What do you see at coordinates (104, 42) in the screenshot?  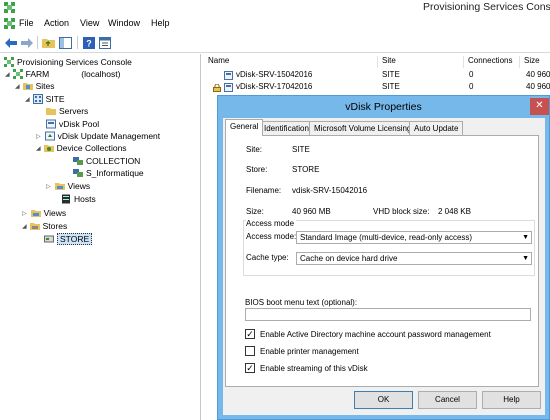 I see `properties-icon` at bounding box center [104, 42].